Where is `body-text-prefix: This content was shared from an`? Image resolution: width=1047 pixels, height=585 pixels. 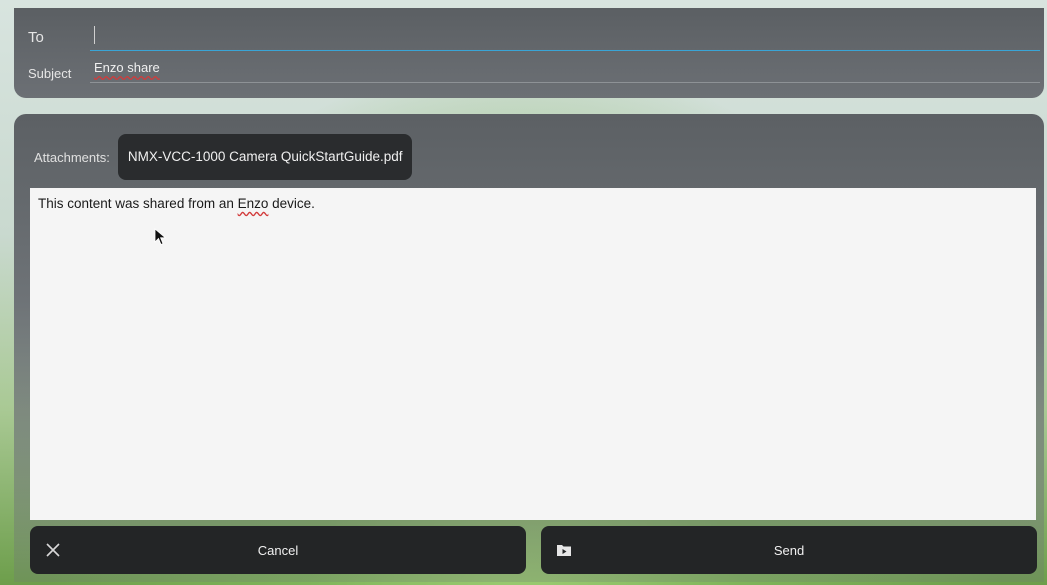
body-text-prefix: This content was shared from an is located at coordinates (138, 203).